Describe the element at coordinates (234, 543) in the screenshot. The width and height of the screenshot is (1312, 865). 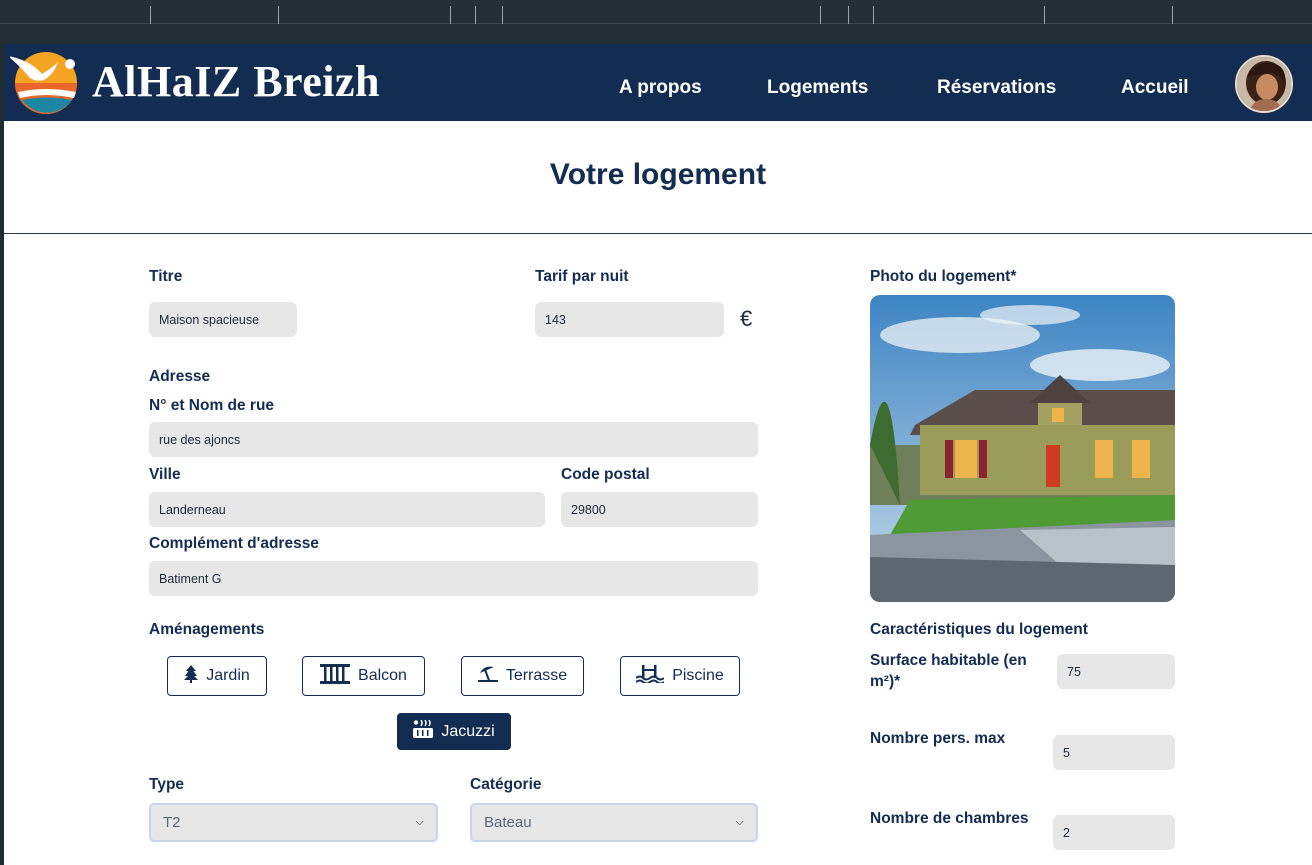
I see `complement-label: Complément d'adresse` at that location.